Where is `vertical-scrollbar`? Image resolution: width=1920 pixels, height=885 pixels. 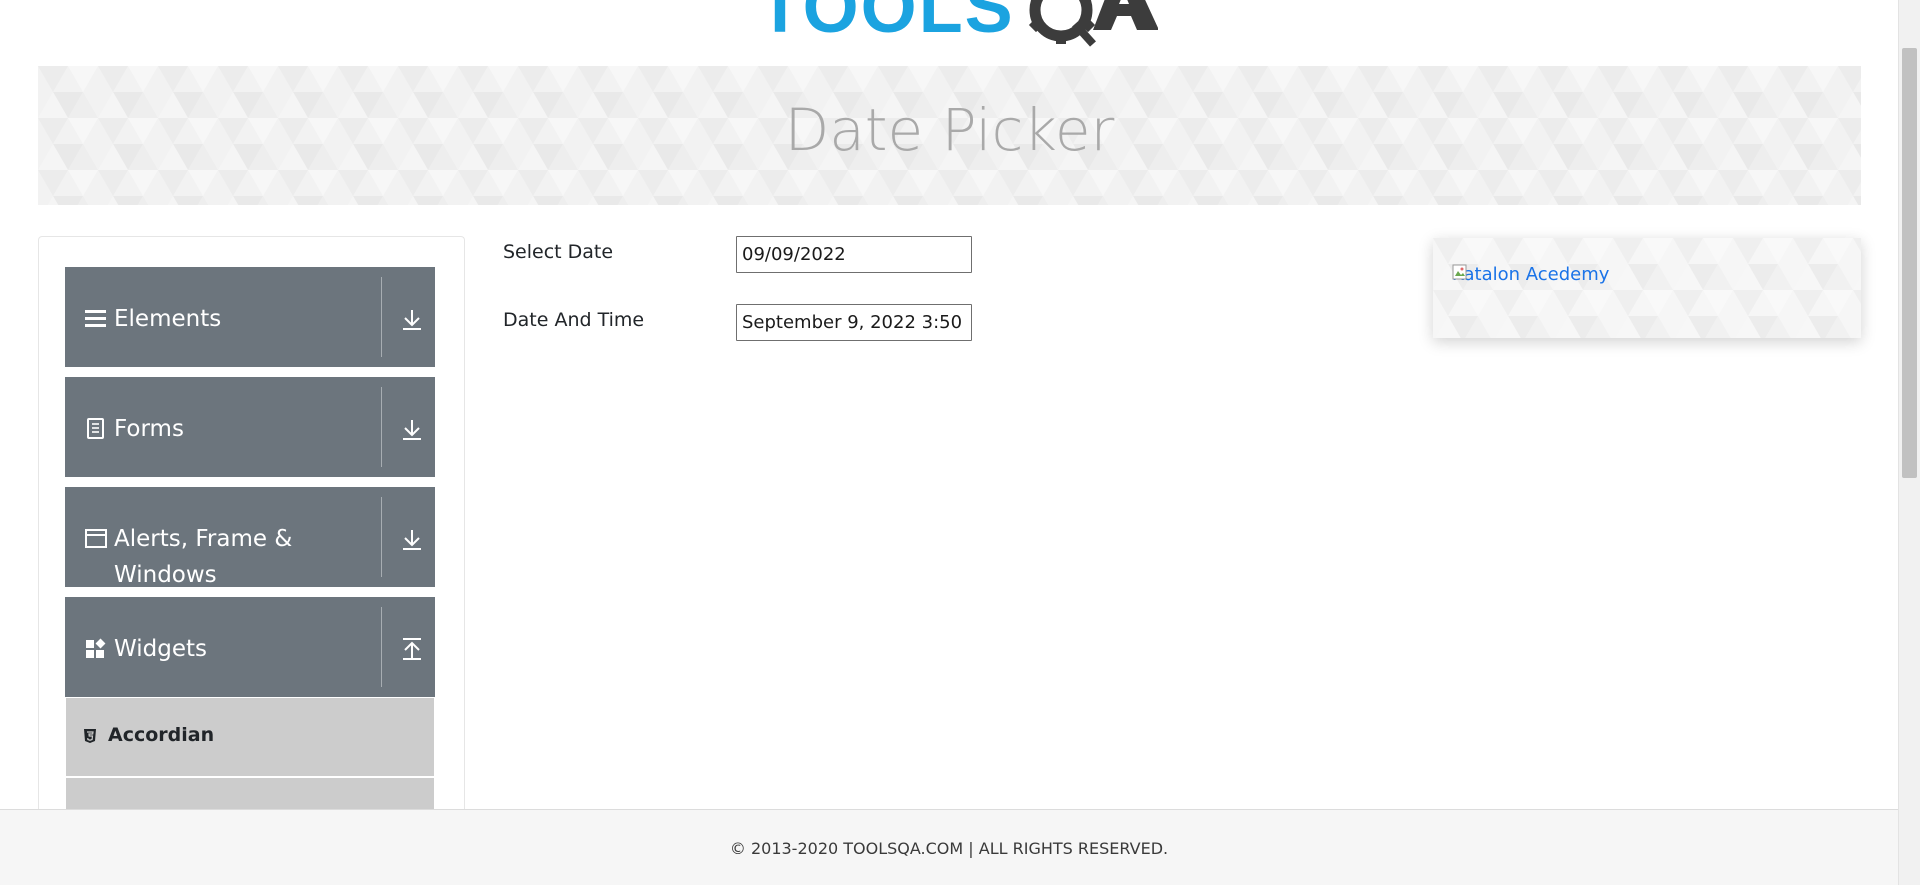
vertical-scrollbar is located at coordinates (1909, 442).